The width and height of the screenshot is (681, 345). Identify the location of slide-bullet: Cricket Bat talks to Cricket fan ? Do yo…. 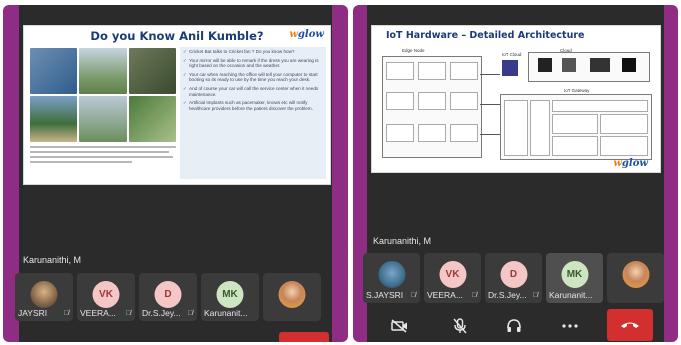
(253, 52).